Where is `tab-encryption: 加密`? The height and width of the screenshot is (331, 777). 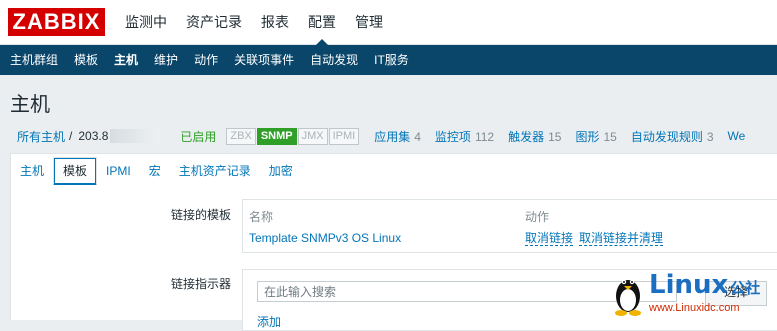 tab-encryption: 加密 is located at coordinates (281, 171).